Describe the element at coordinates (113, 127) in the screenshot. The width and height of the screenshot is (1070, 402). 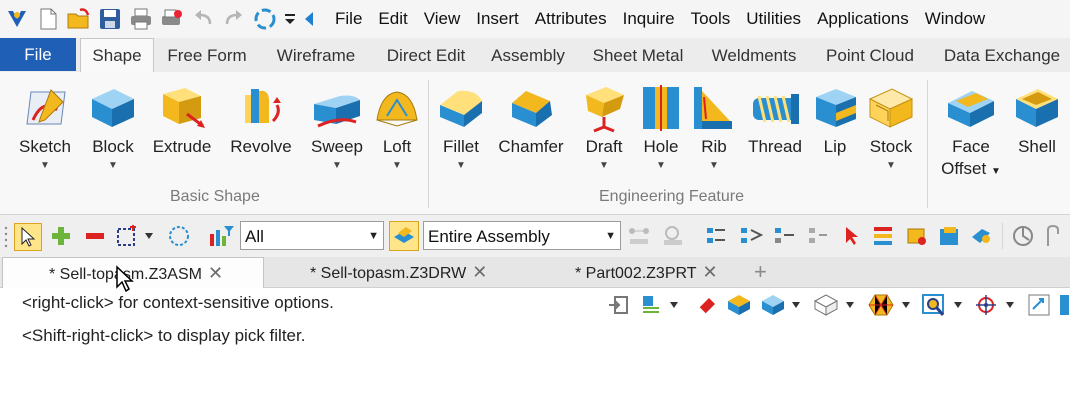
I see `block-button: Block ▼` at that location.